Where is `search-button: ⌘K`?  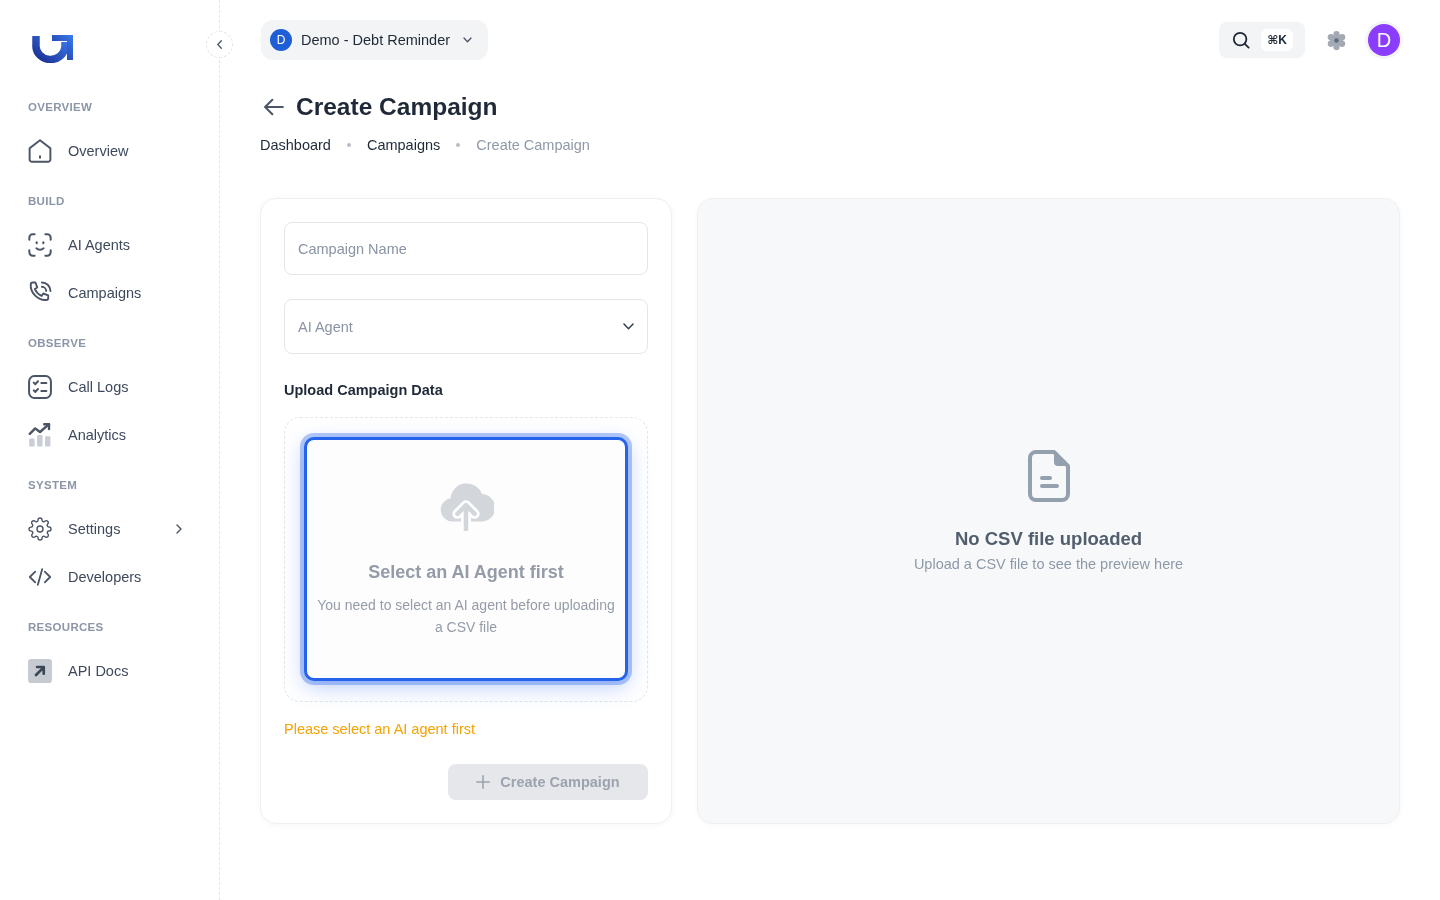
search-button: ⌘K is located at coordinates (1262, 40).